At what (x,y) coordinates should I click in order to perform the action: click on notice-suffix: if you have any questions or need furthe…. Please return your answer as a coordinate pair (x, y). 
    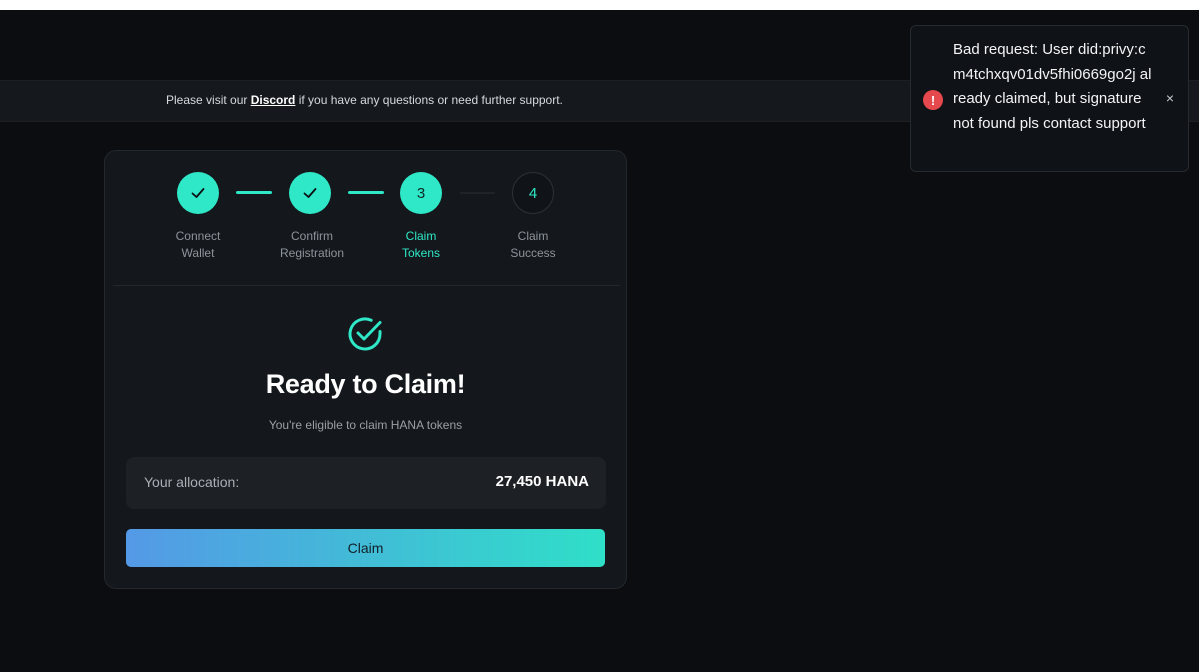
    Looking at the image, I should click on (429, 100).